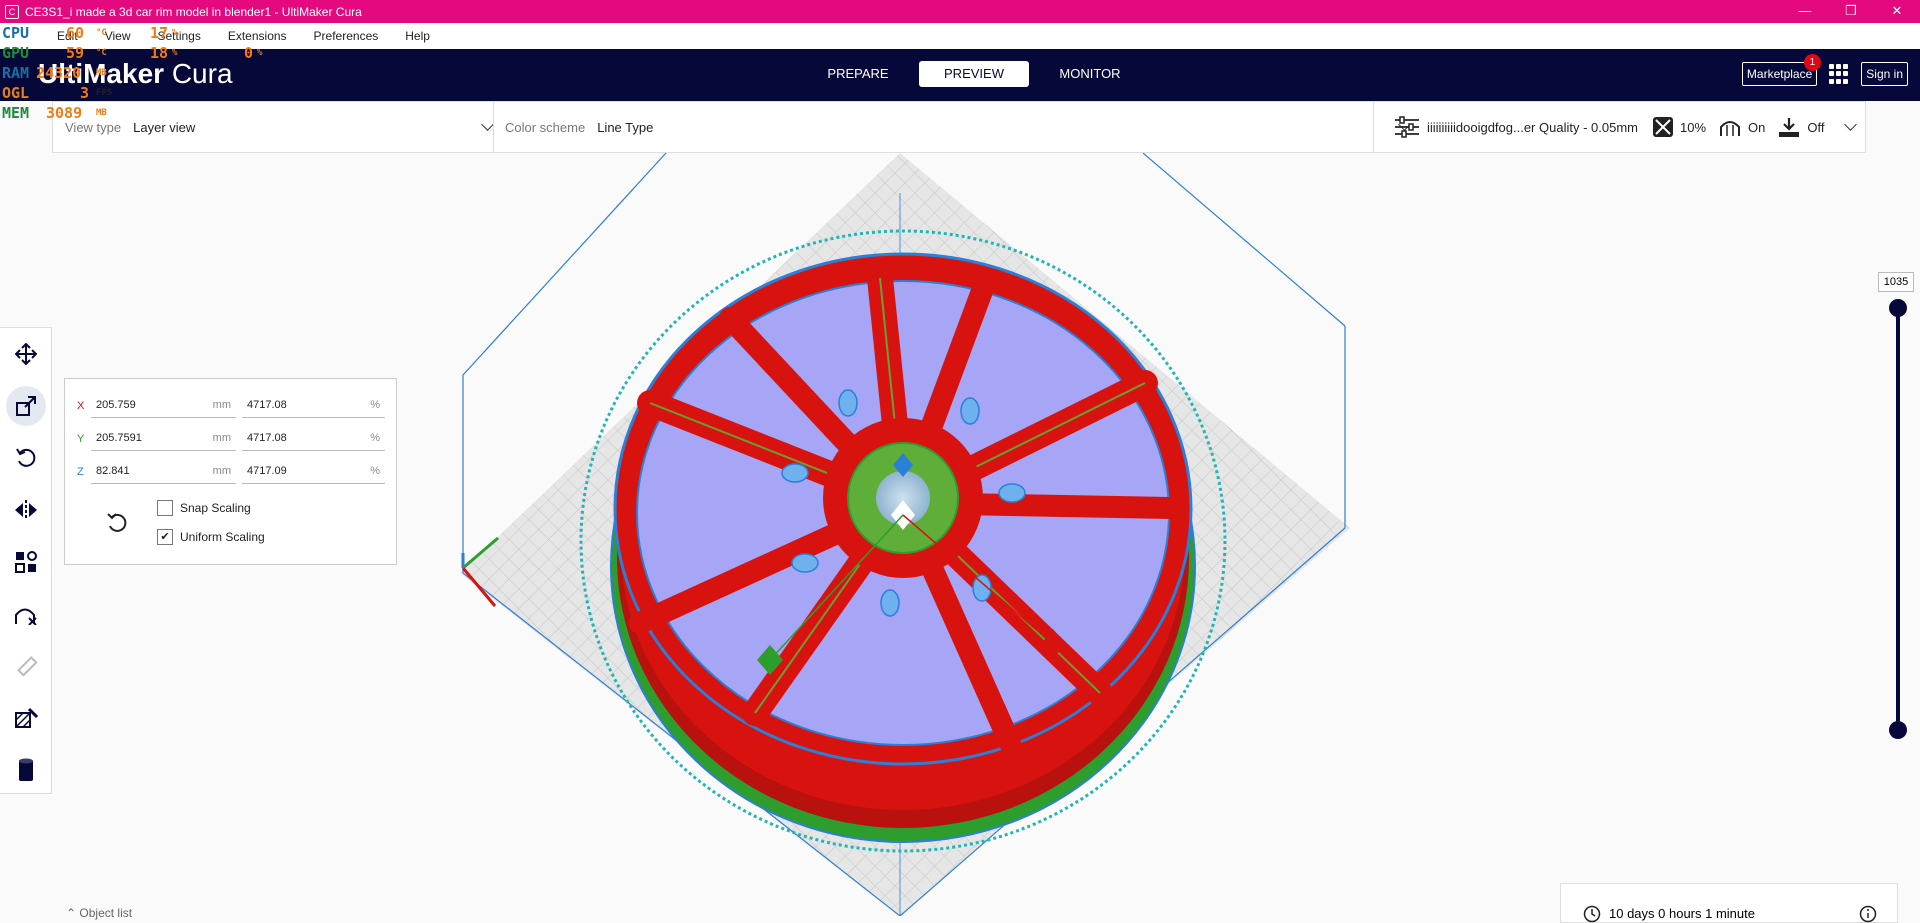 The image size is (1920, 923). I want to click on overlay-gpu-extra: 0, so click(249, 53).